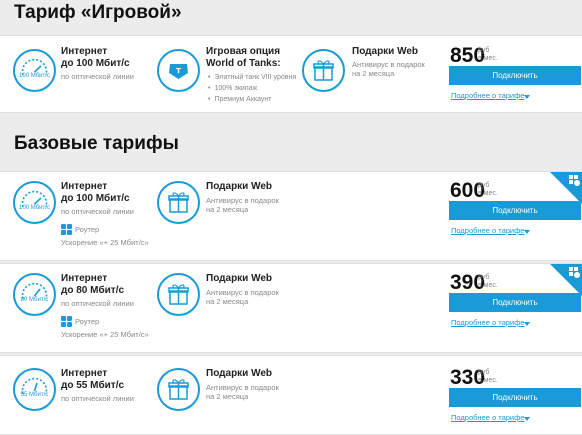  Describe the element at coordinates (34, 300) in the screenshot. I see `speed-label: 80 Мбит/с` at that location.